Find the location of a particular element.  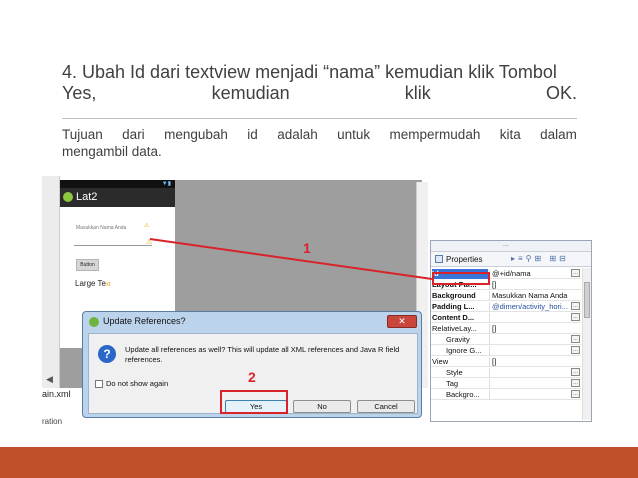

annotation-number-2: 2 is located at coordinates (252, 377).